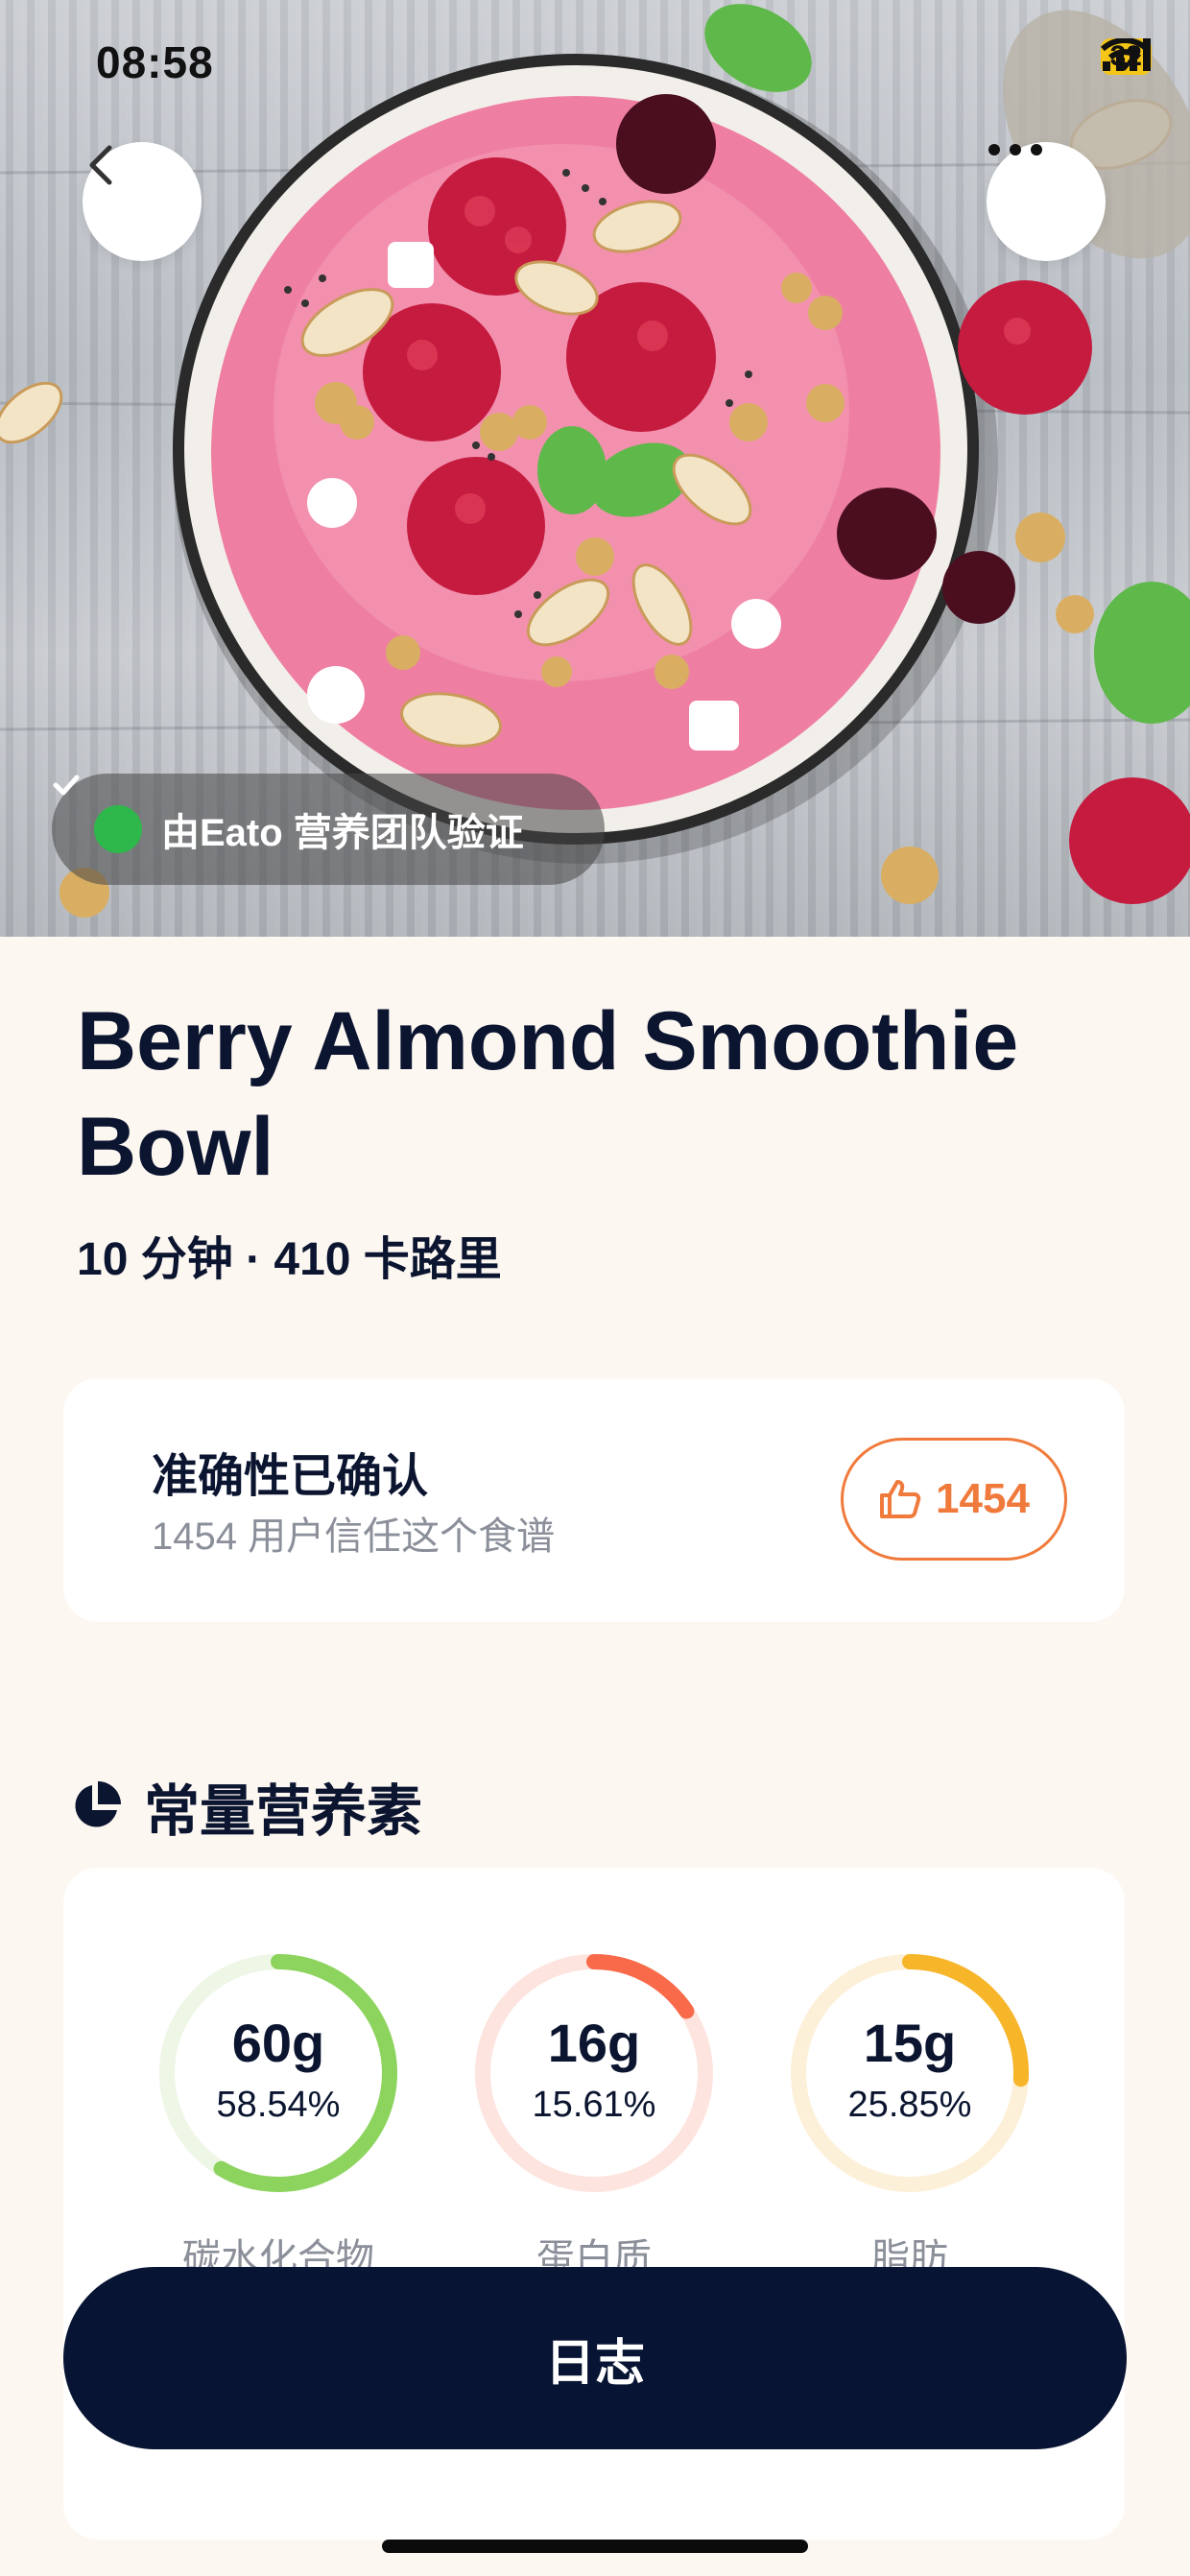 The width and height of the screenshot is (1190, 2576). What do you see at coordinates (594, 1500) in the screenshot?
I see `accuracy-card: 准确性已确认 1454 用户信任这个食谱 1454` at bounding box center [594, 1500].